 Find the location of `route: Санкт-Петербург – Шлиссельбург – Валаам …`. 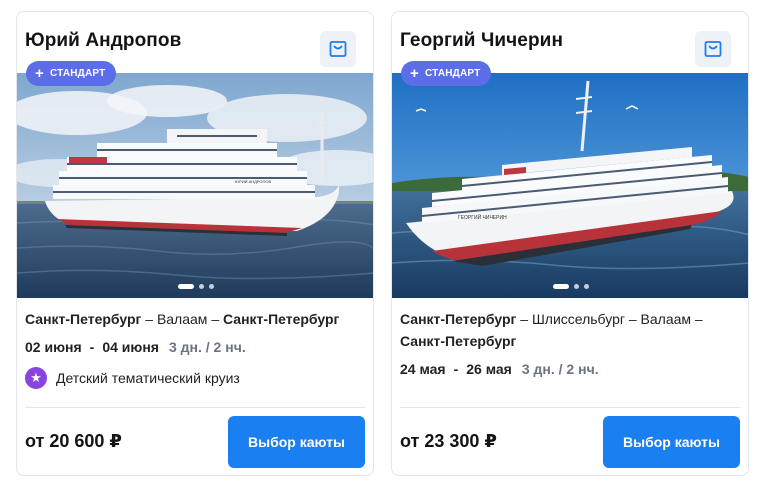

route: Санкт-Петербург – Шлиссельбург – Валаам … is located at coordinates (560, 330).